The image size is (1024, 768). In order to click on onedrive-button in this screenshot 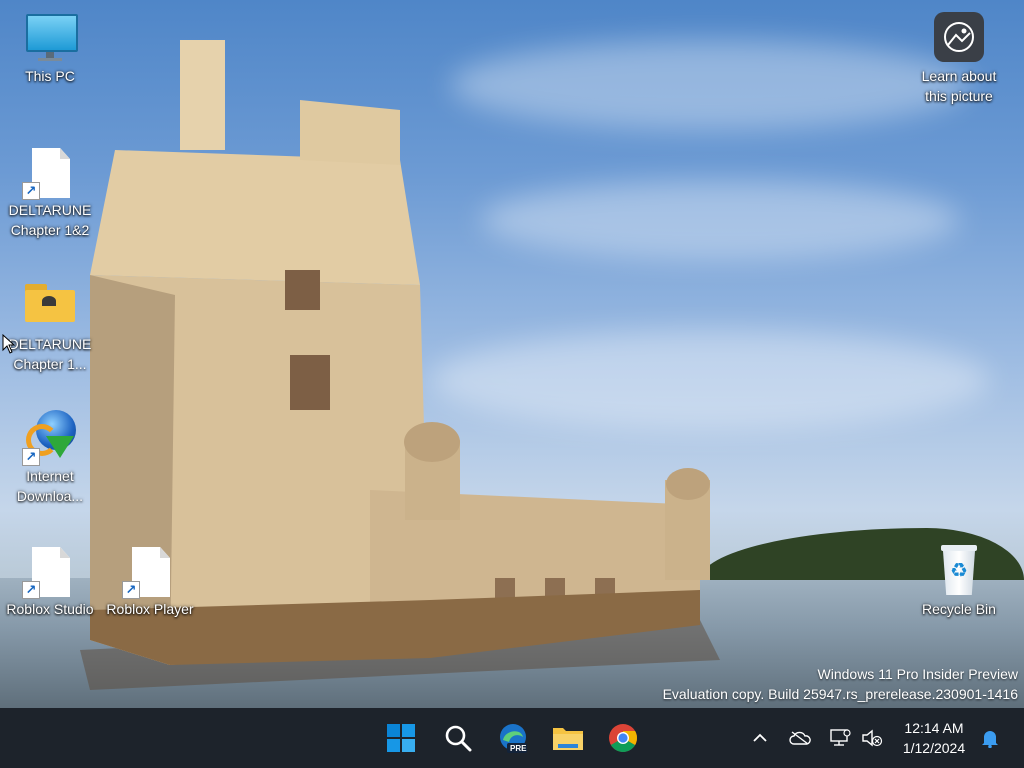, I will do `click(800, 738)`.